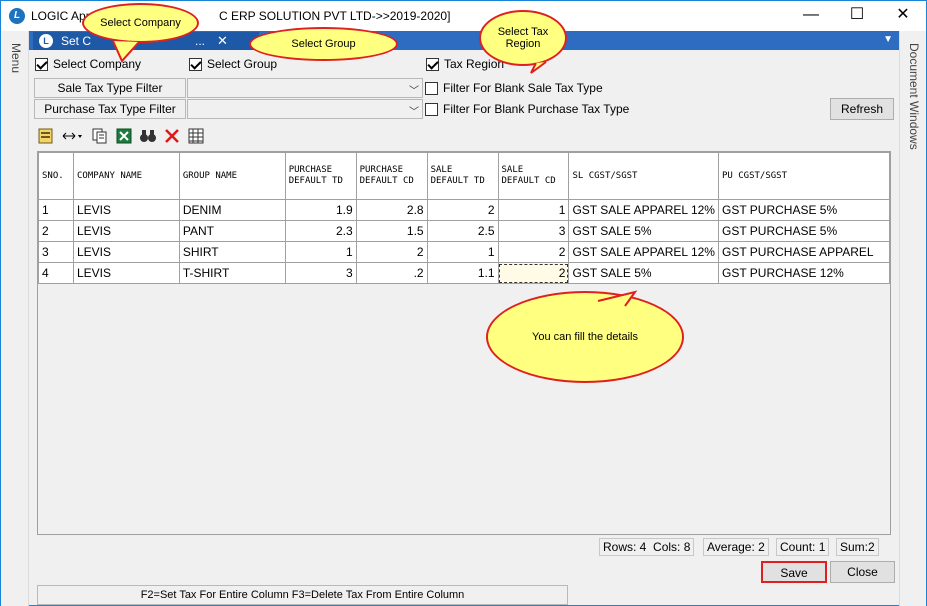  I want to click on sno-cell: 1, so click(56, 210).